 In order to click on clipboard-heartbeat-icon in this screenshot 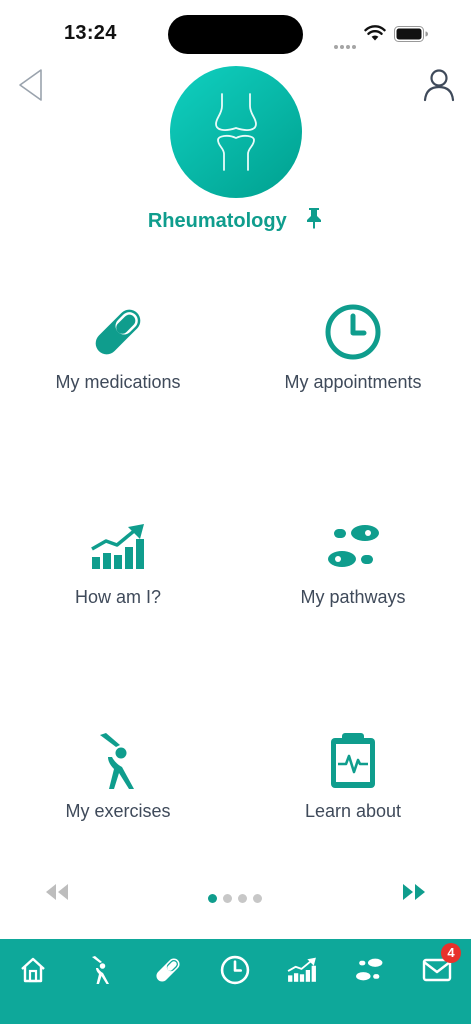, I will do `click(353, 760)`.